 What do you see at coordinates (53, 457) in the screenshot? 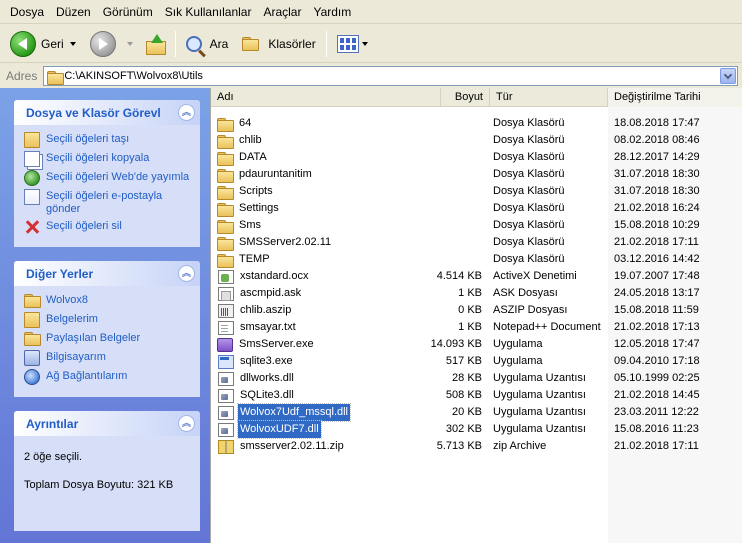
I see `details-selected-count: 2 öğe seçili.` at bounding box center [53, 457].